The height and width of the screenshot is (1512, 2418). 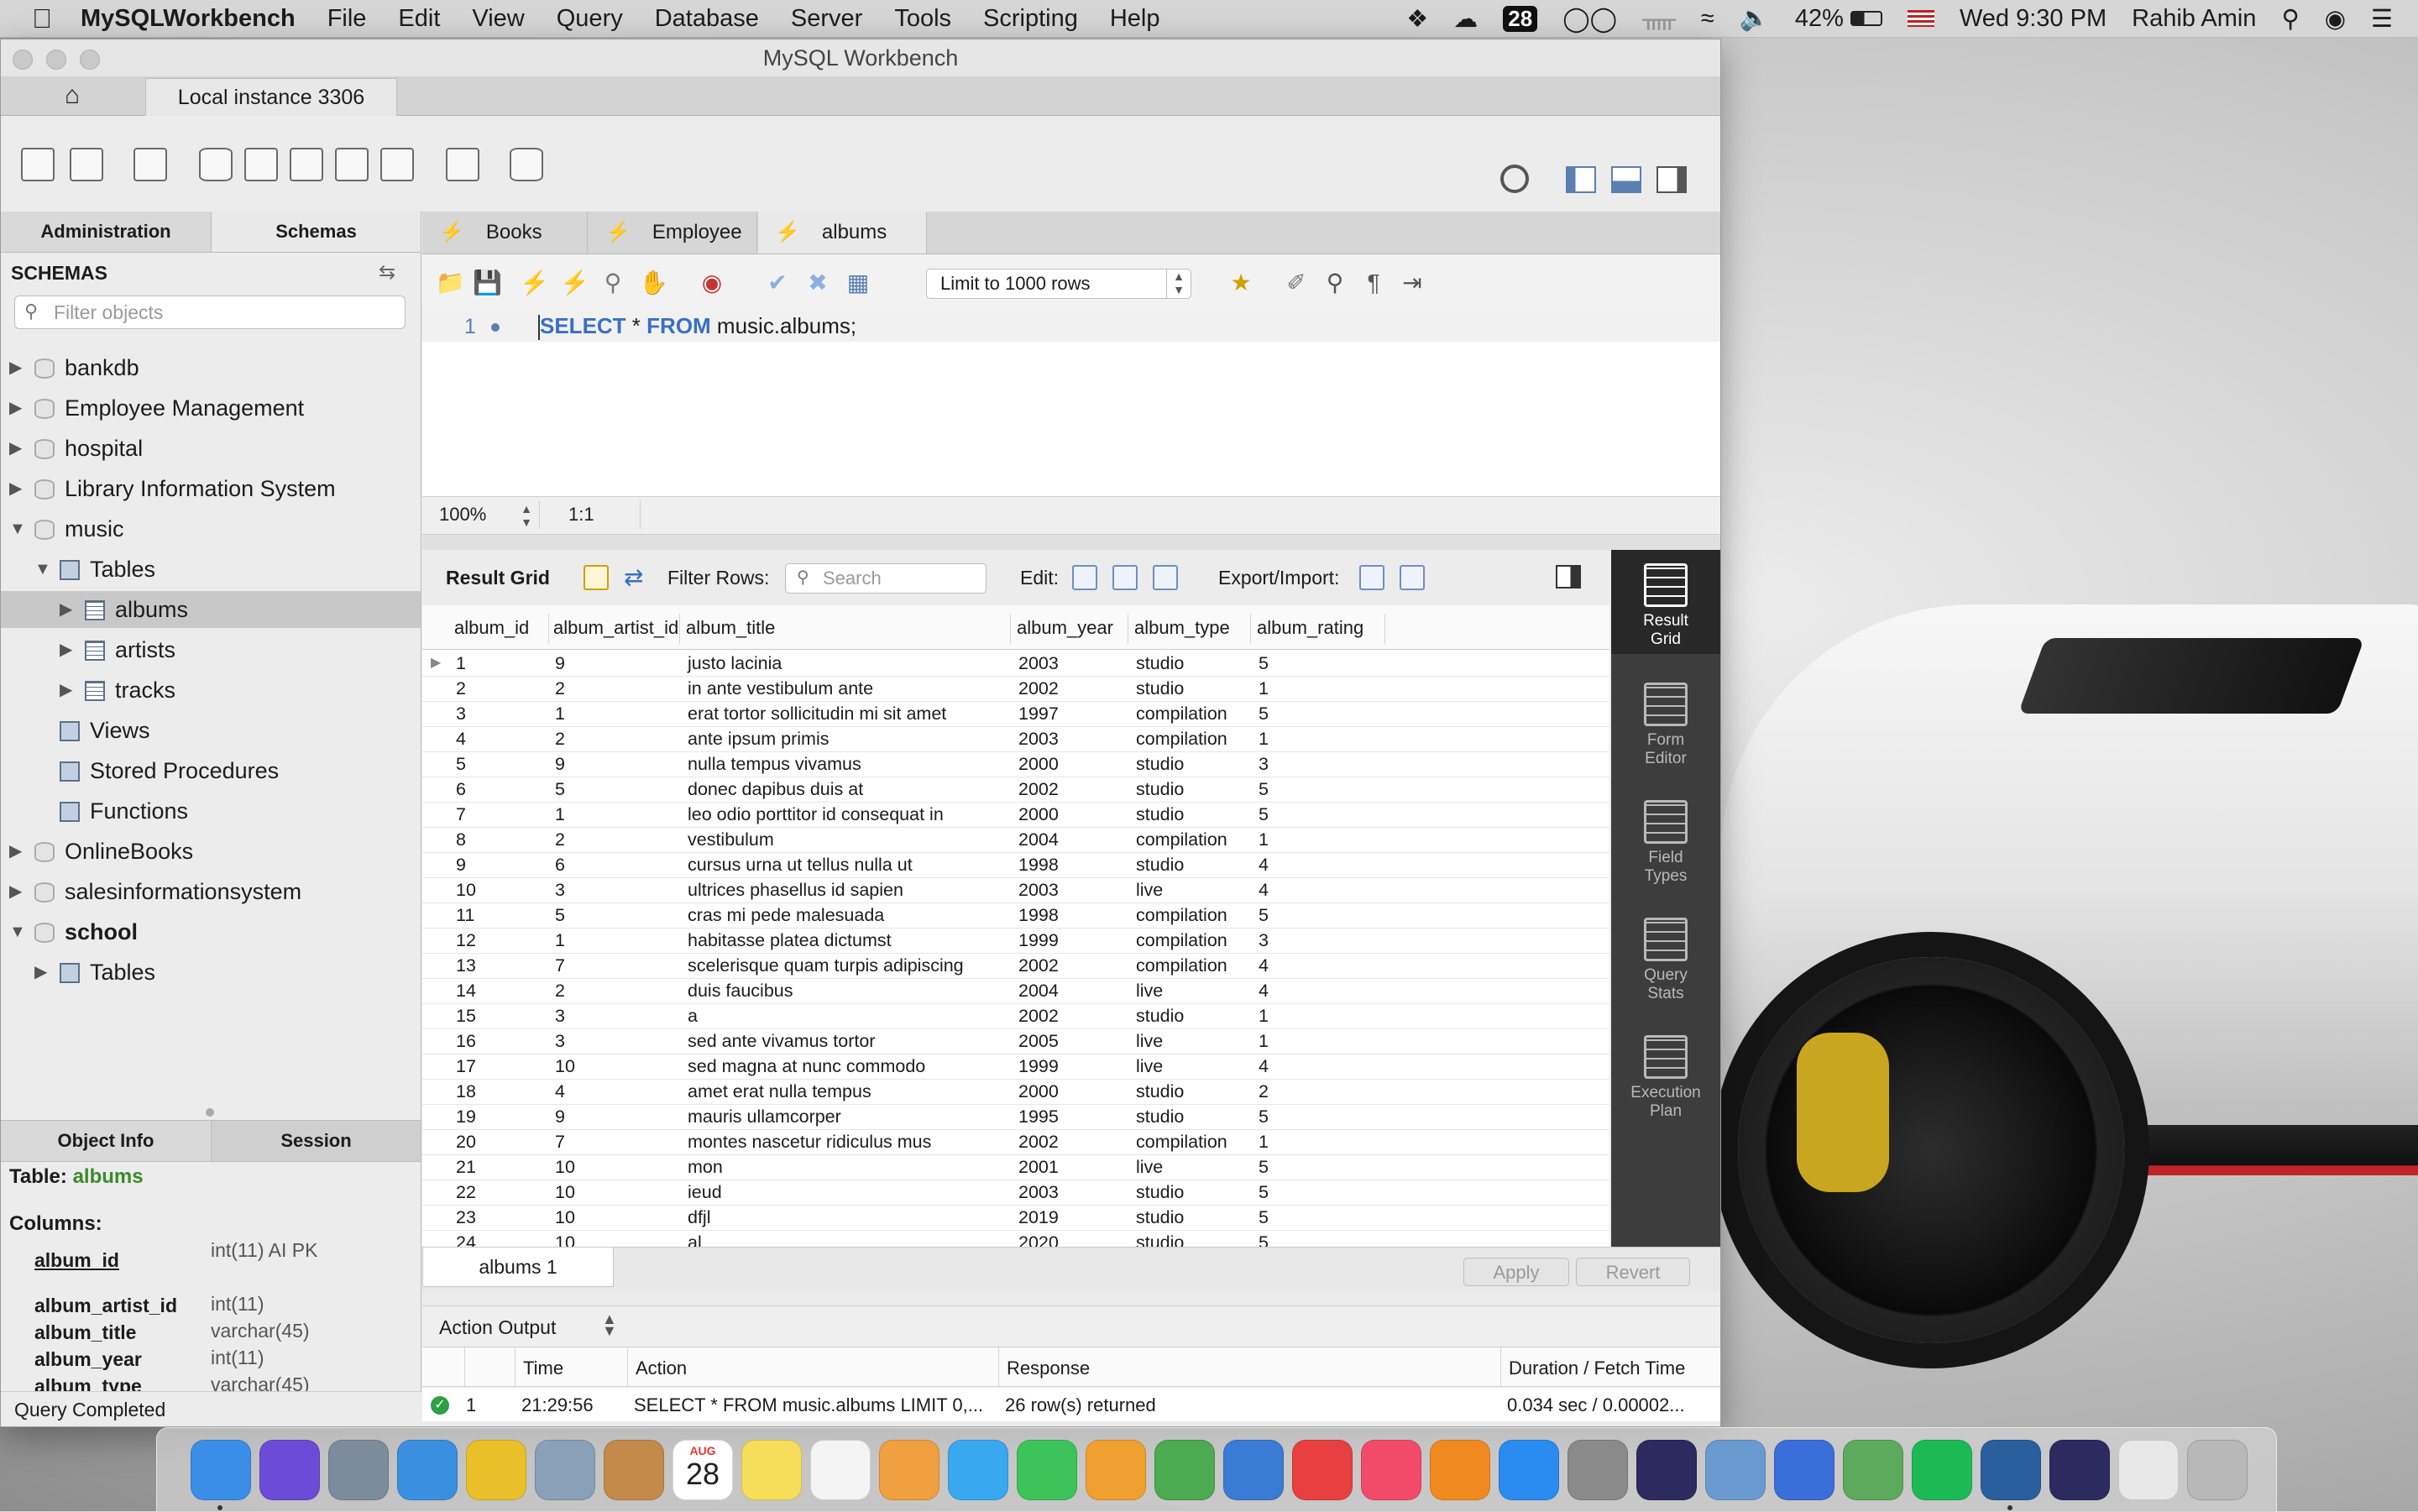 I want to click on disclosure-open-icon: ▼, so click(x=17, y=932).